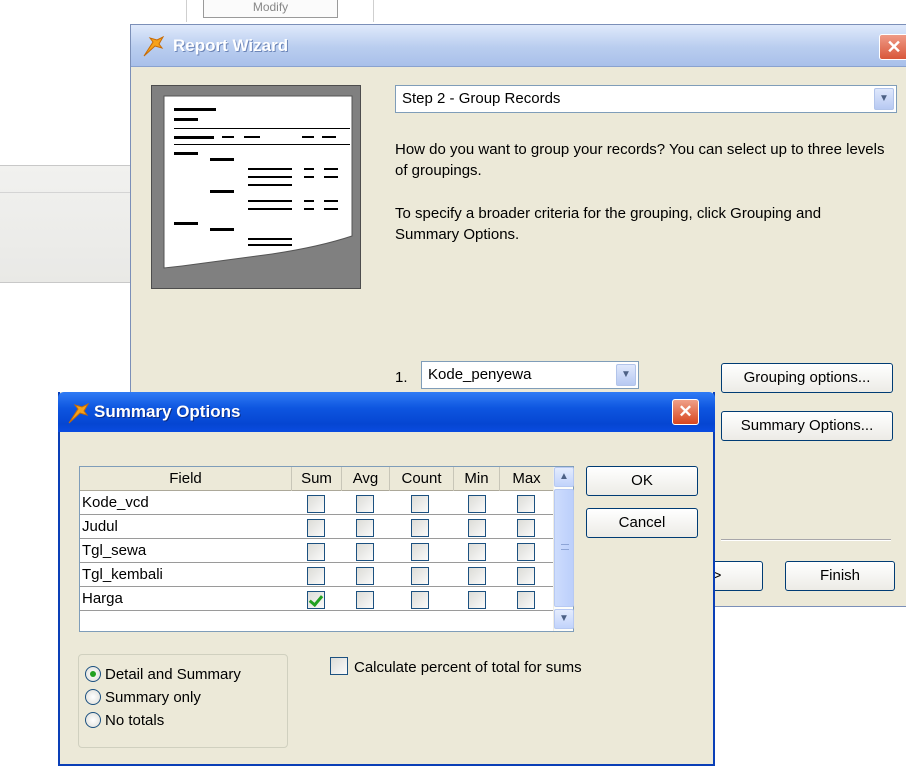 The height and width of the screenshot is (766, 906). I want to click on group-field-value: Kode_penyewa, so click(480, 374).